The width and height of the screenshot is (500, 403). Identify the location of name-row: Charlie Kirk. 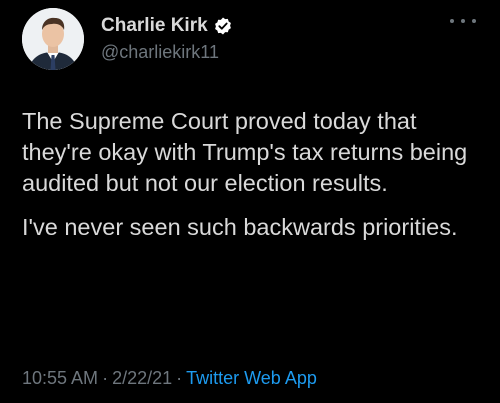
(167, 26).